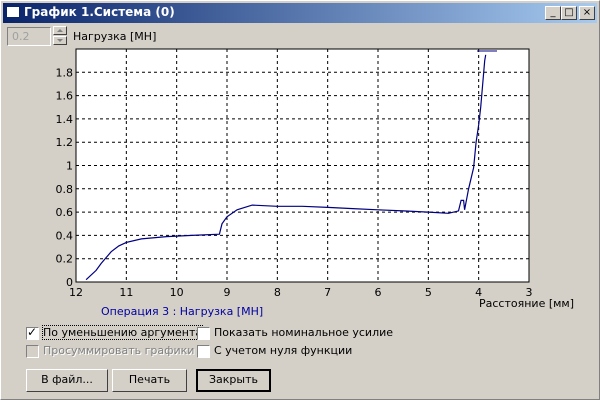 Image resolution: width=600 pixels, height=400 pixels. Describe the element at coordinates (69, 166) in the screenshot. I see `y-tick-label: 1` at that location.